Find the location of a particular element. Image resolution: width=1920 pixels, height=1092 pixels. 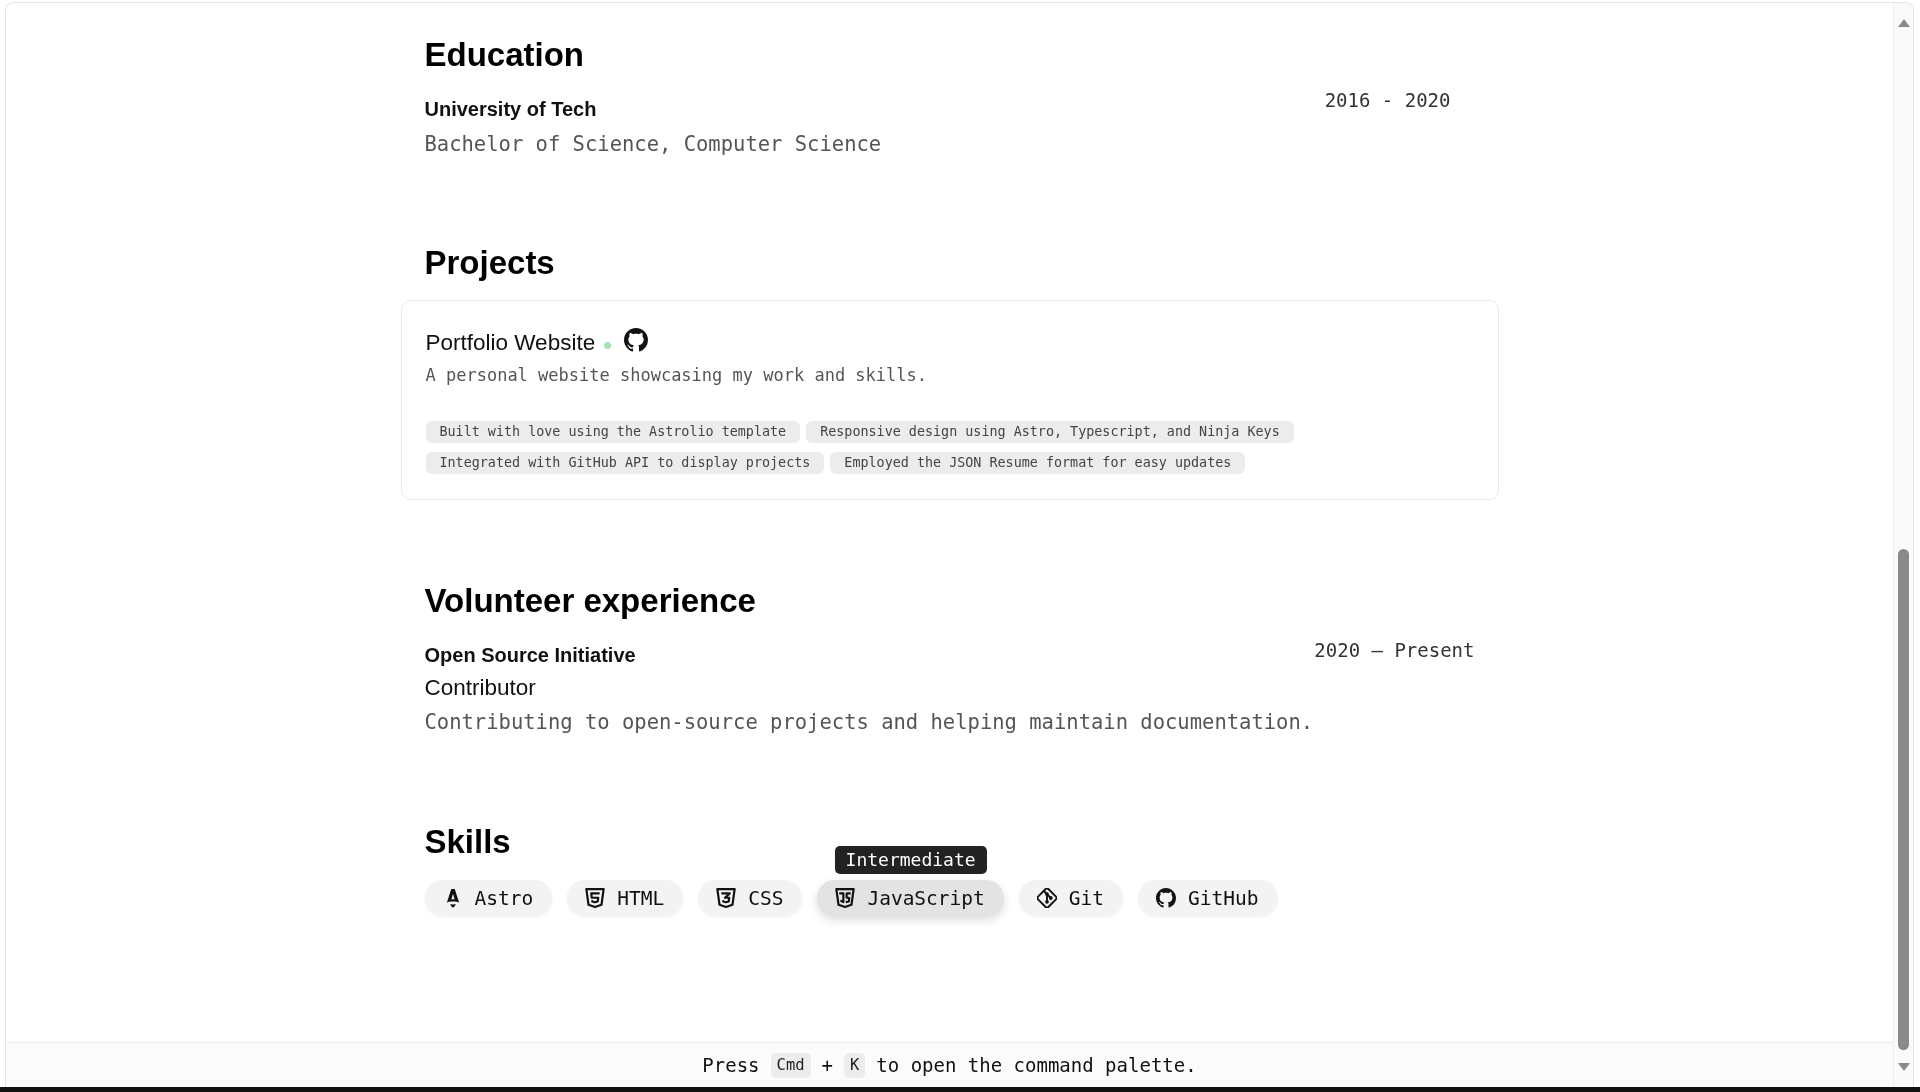

section-heading: Projects is located at coordinates (489, 263).